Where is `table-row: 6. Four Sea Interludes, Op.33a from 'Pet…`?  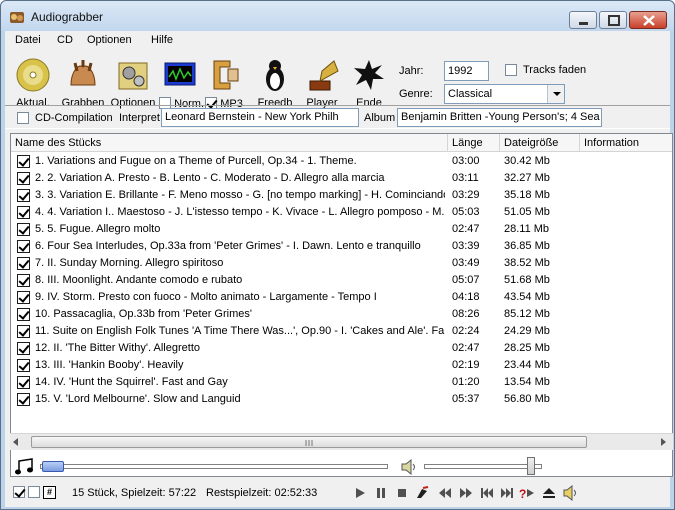 table-row: 6. Four Sea Interludes, Op.33a from 'Pet… is located at coordinates (341, 246).